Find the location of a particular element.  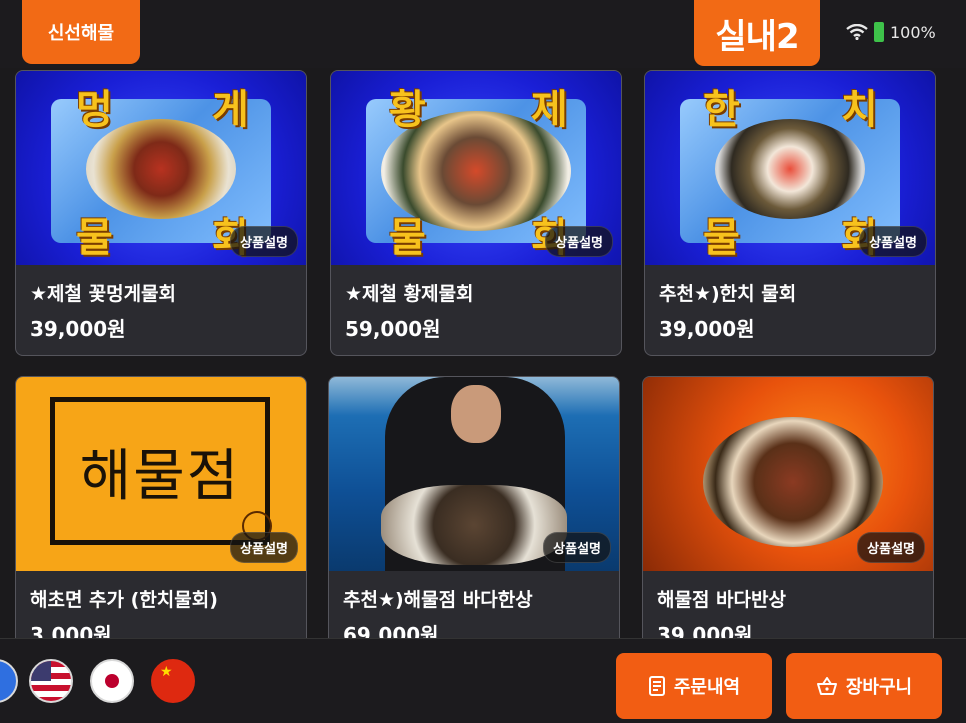

menu-card: 황 제 물 회 상품설명 ★제철 황제물회 59,000원 is located at coordinates (476, 213).